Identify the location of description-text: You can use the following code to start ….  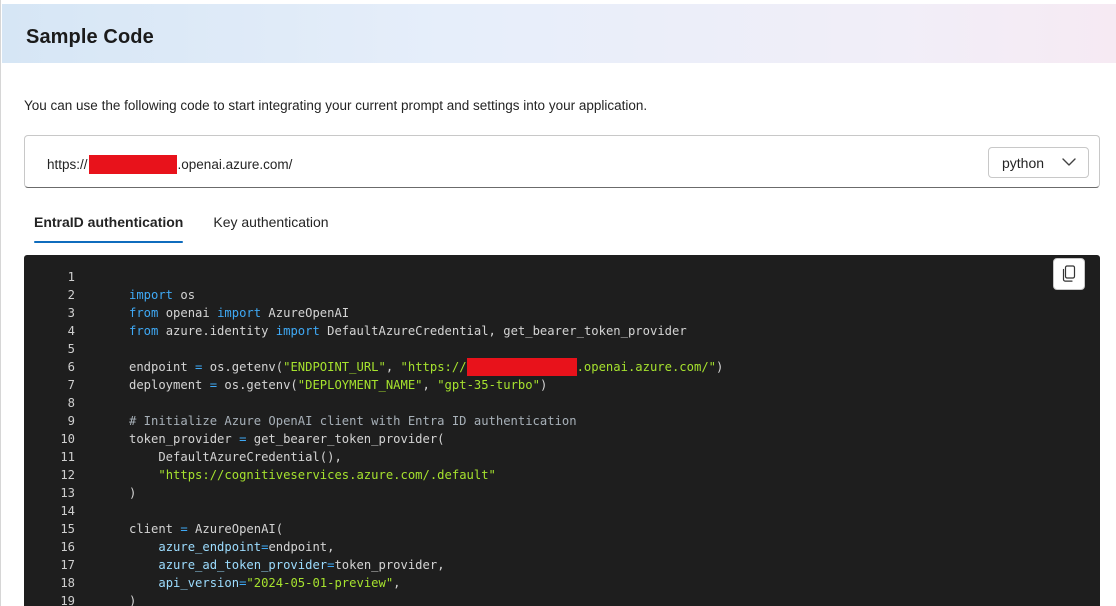
(336, 105).